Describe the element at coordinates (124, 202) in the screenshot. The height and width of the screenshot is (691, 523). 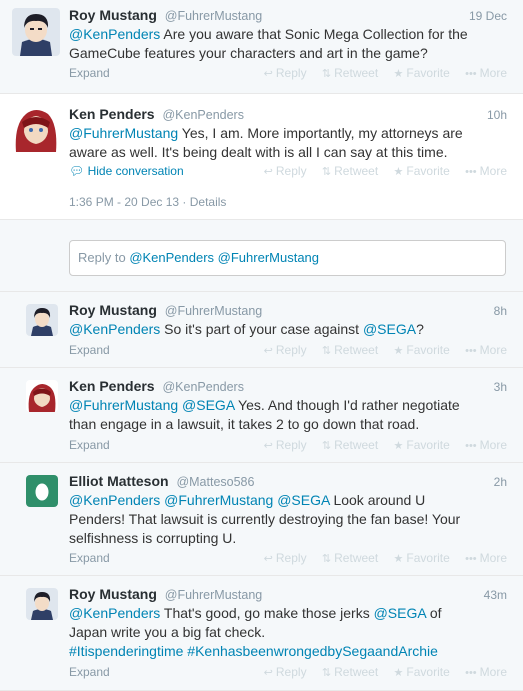
I see `timestamp: 1:36 PM - 20 Dec 13` at that location.